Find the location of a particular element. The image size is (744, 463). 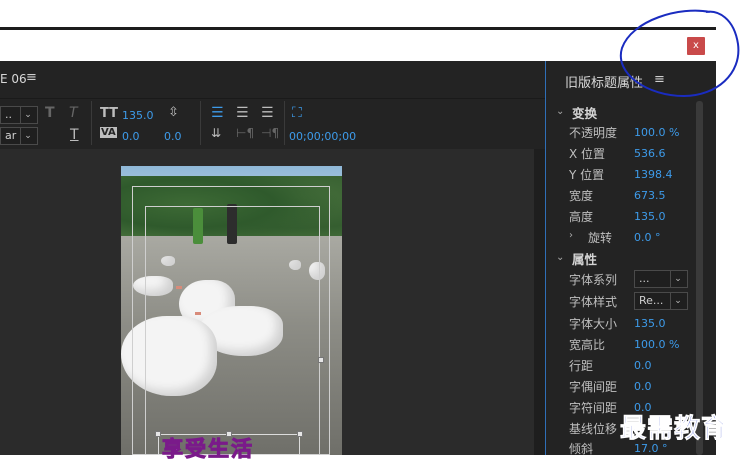

property-label: 行距 is located at coordinates (581, 366).